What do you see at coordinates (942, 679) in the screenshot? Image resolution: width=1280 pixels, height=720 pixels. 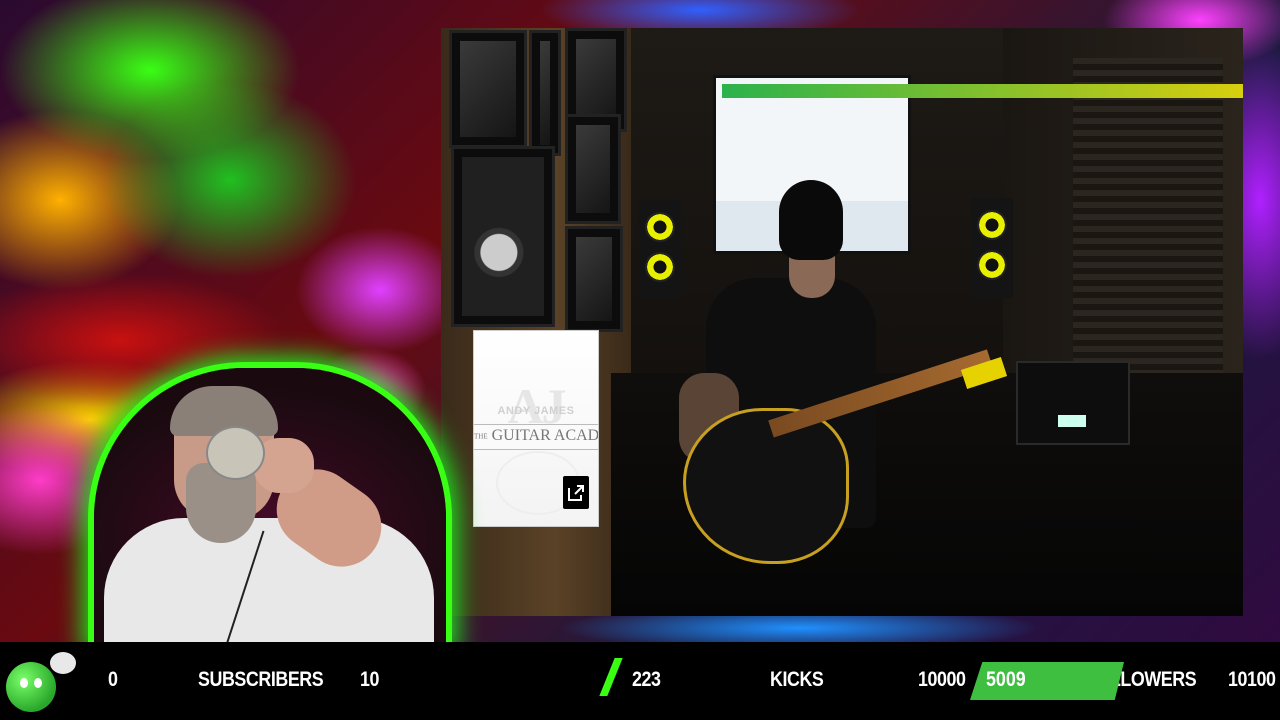 I see `kicks-goal: 10000` at bounding box center [942, 679].